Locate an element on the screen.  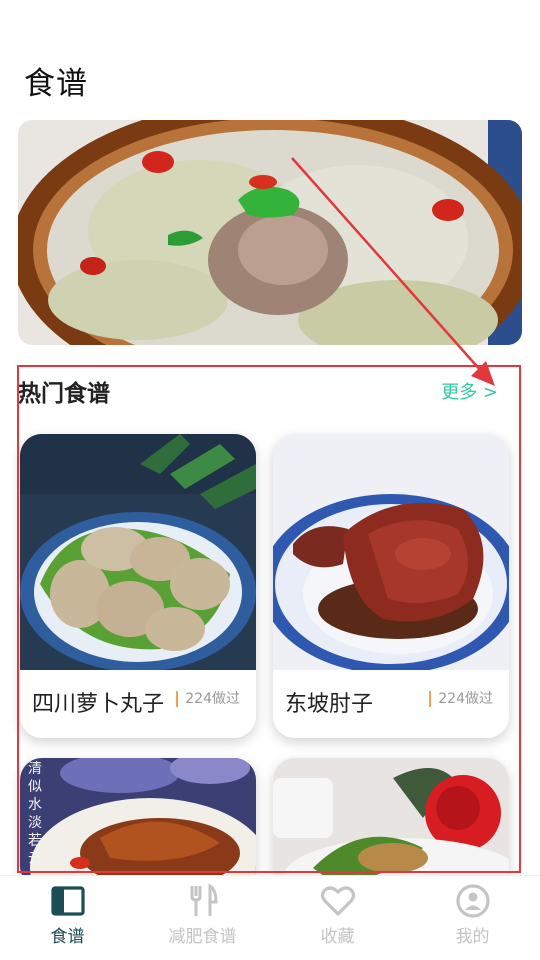
recipe-name: 四川萝卜丸子 is located at coordinates (98, 704).